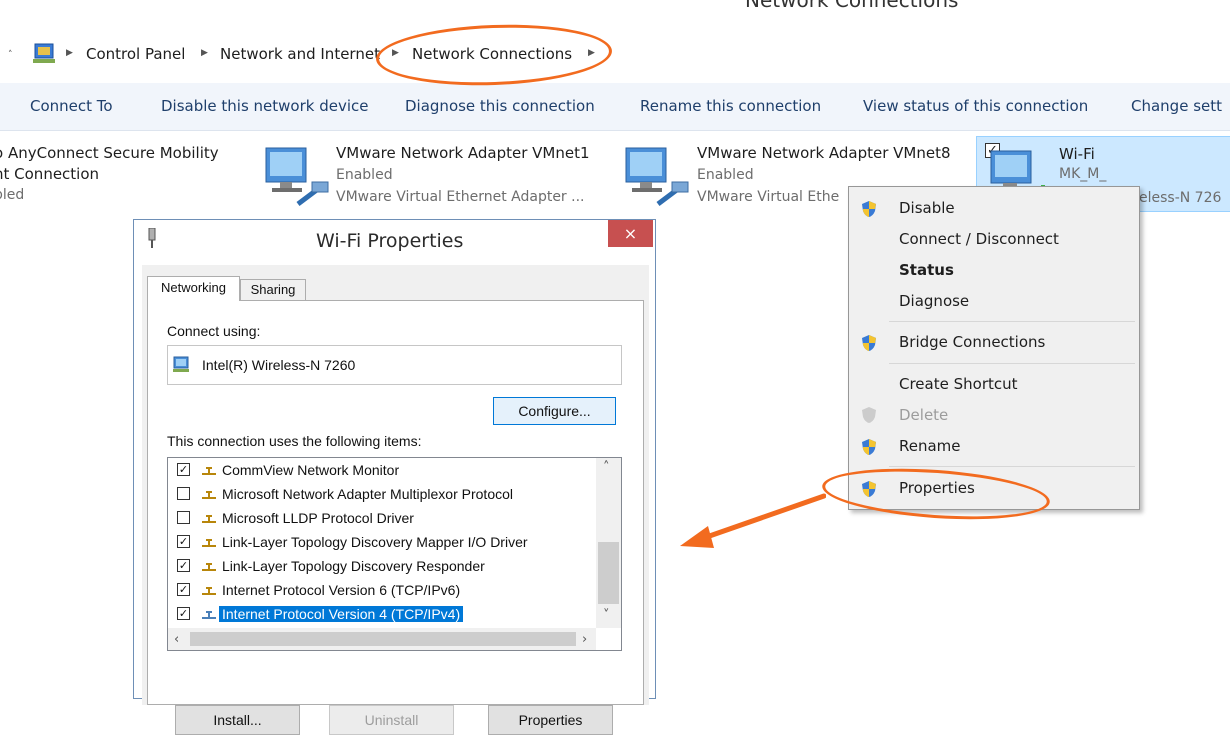 This screenshot has width=1230, height=735. What do you see at coordinates (50, 174) in the screenshot?
I see `connection-name-line2: nt Connection` at bounding box center [50, 174].